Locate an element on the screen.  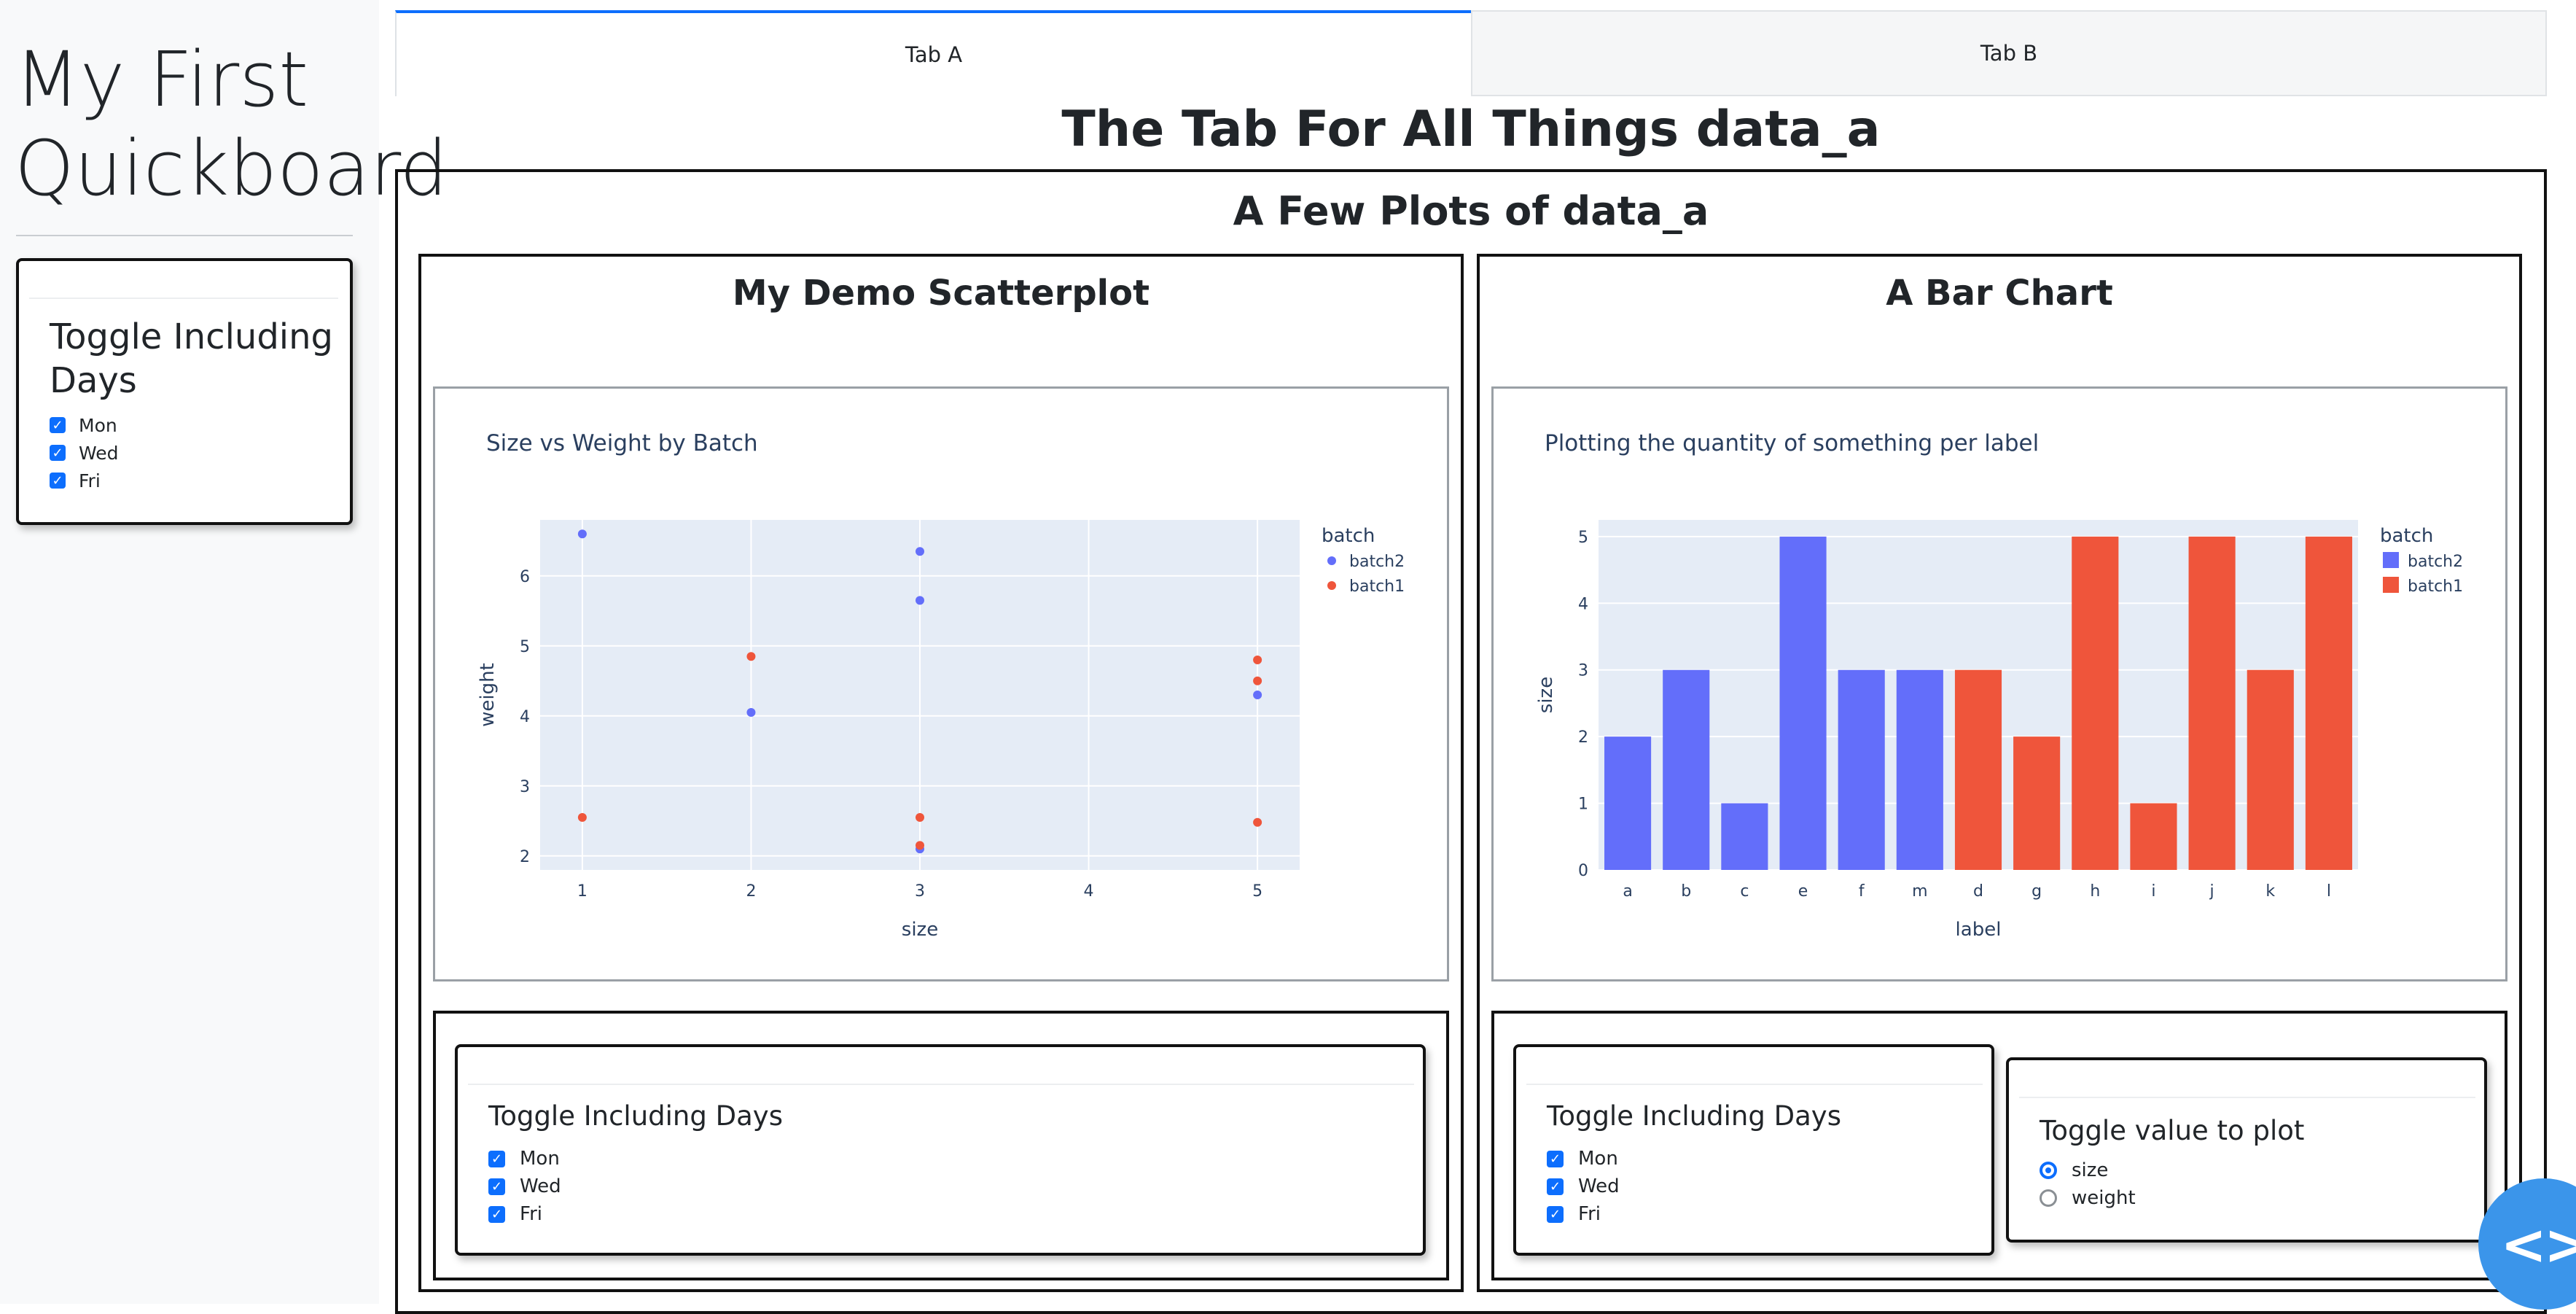
scatter-x-tick-label: 4 is located at coordinates (1089, 891).